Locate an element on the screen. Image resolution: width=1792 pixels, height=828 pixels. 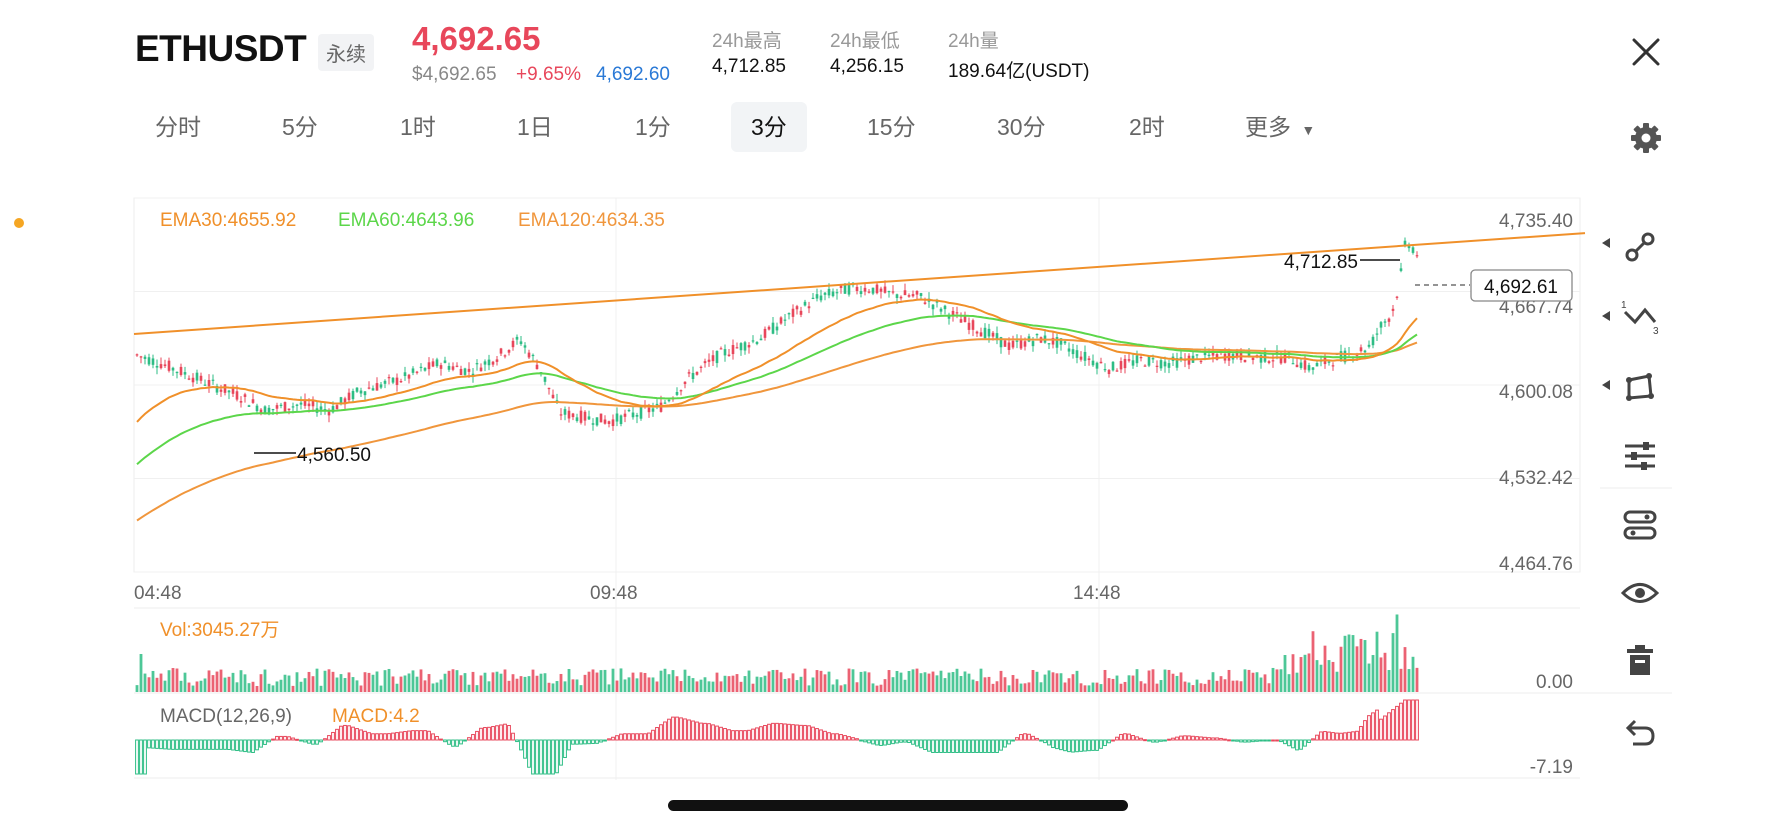
trendline-icon is located at coordinates (1640, 247).